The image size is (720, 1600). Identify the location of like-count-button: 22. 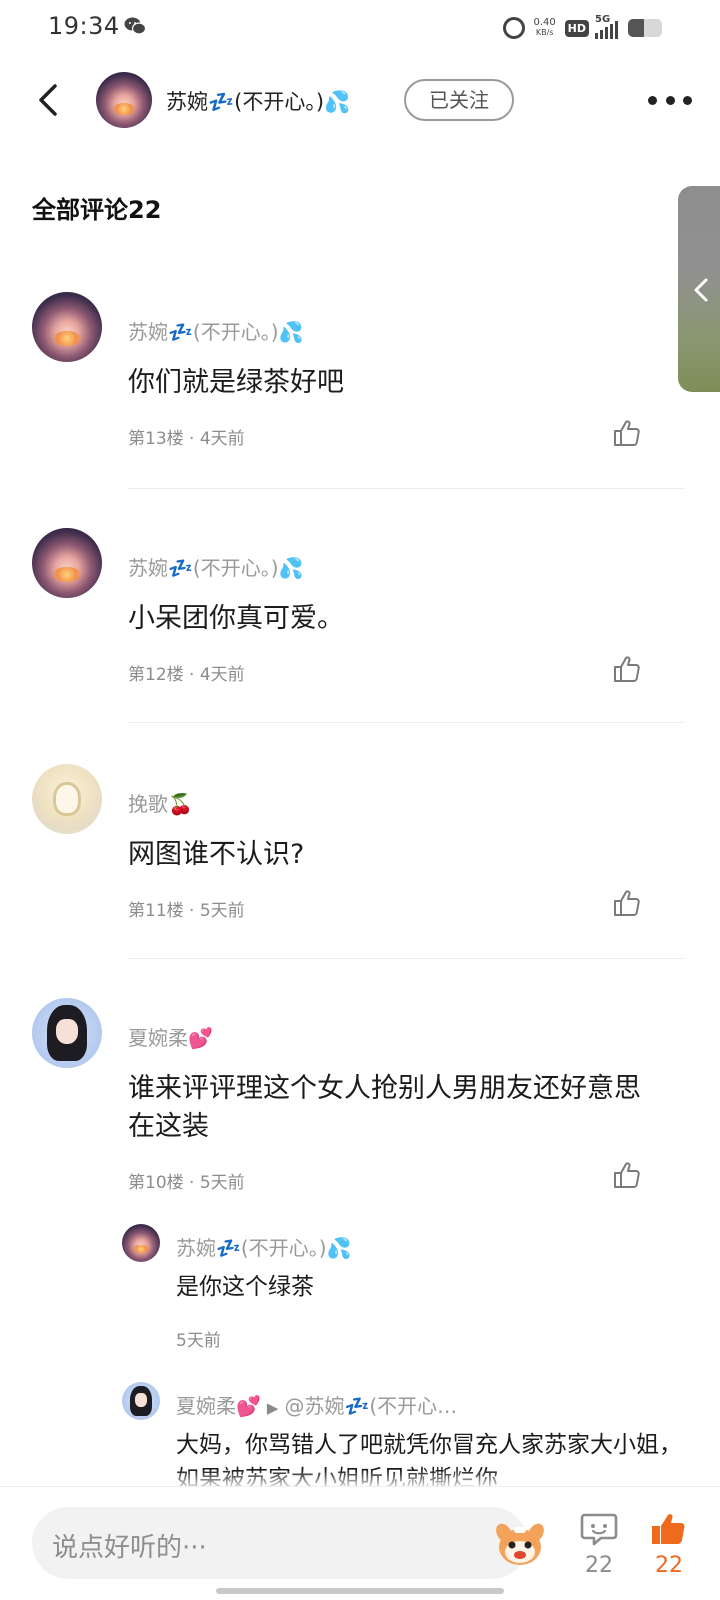
(669, 1544).